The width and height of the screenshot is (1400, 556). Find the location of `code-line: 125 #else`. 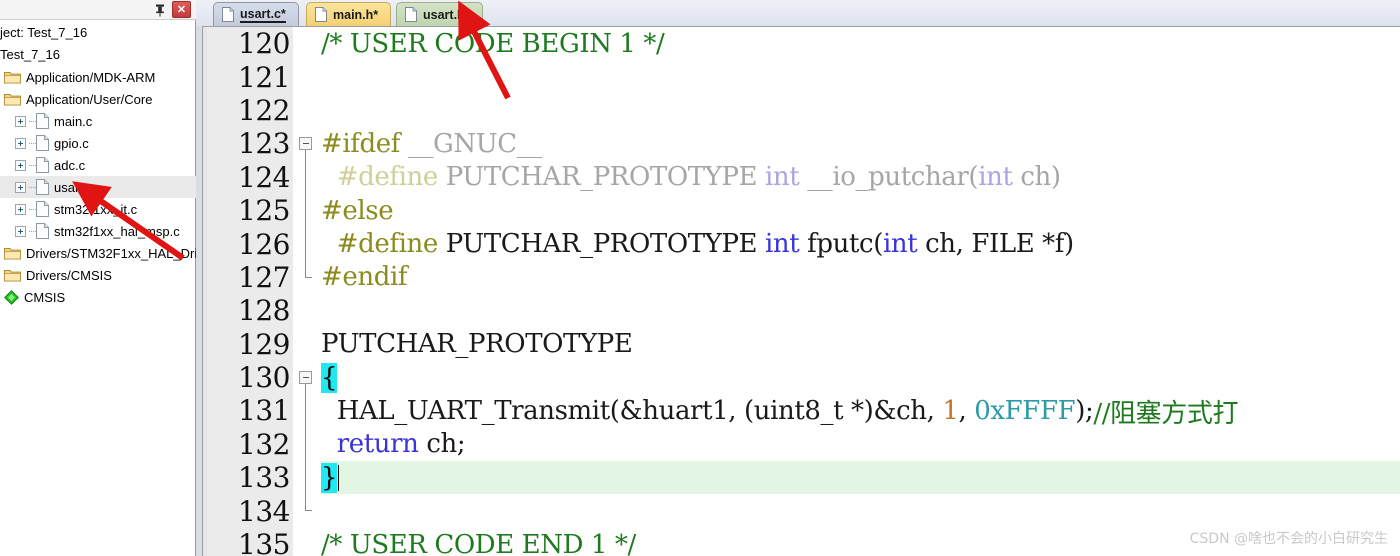

code-line: 125 #else is located at coordinates (803, 210).